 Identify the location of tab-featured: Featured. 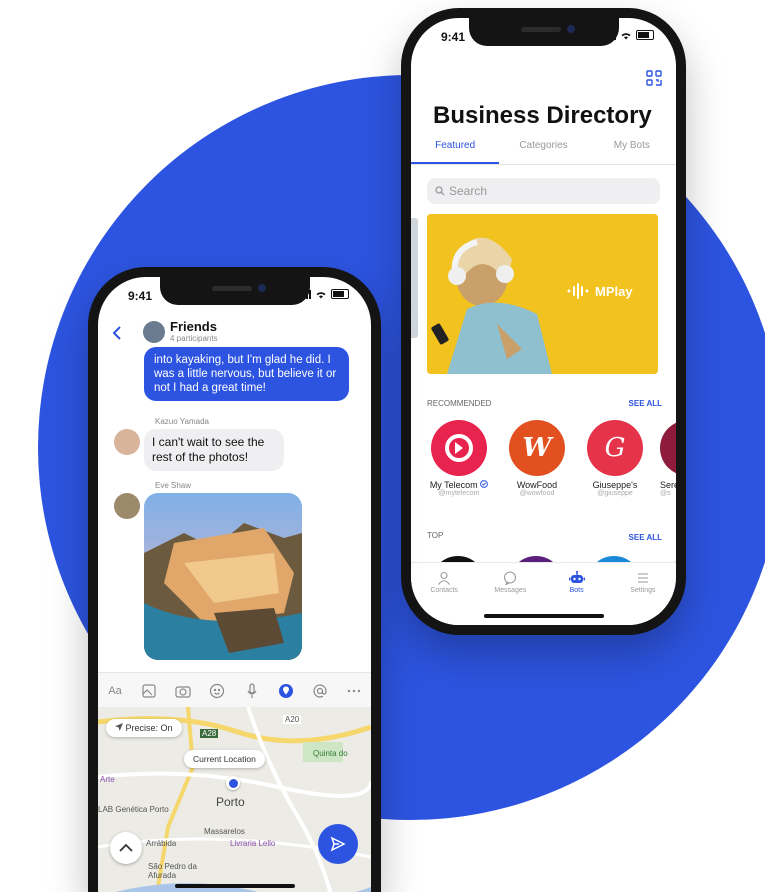
(455, 152).